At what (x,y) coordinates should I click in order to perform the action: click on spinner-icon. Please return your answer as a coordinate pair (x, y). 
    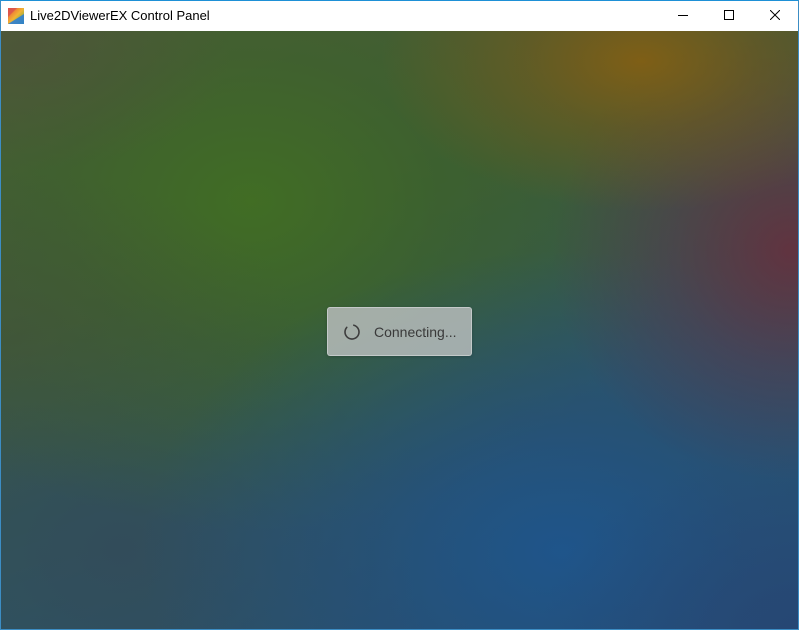
    Looking at the image, I should click on (352, 332).